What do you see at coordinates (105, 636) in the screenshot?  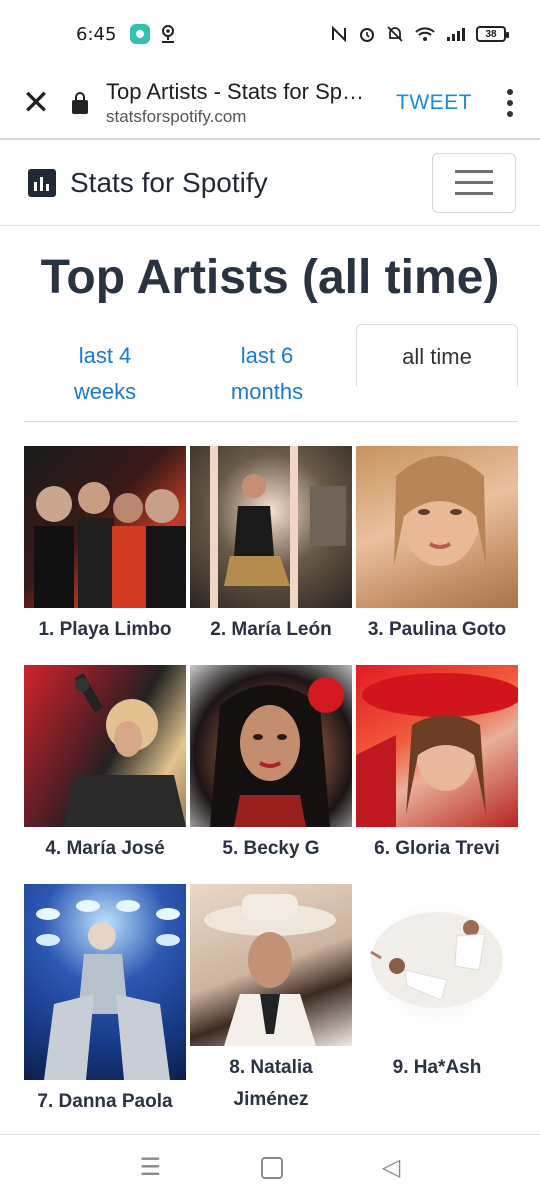 I see `artist-name: 1. Playa Limbo` at bounding box center [105, 636].